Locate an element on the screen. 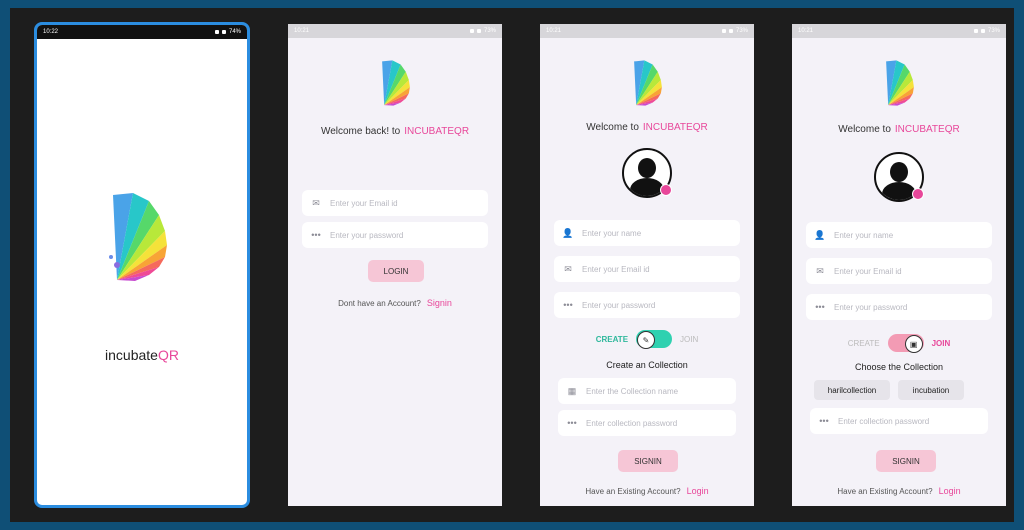  welcome-text: Welcome back! to is located at coordinates (360, 131).